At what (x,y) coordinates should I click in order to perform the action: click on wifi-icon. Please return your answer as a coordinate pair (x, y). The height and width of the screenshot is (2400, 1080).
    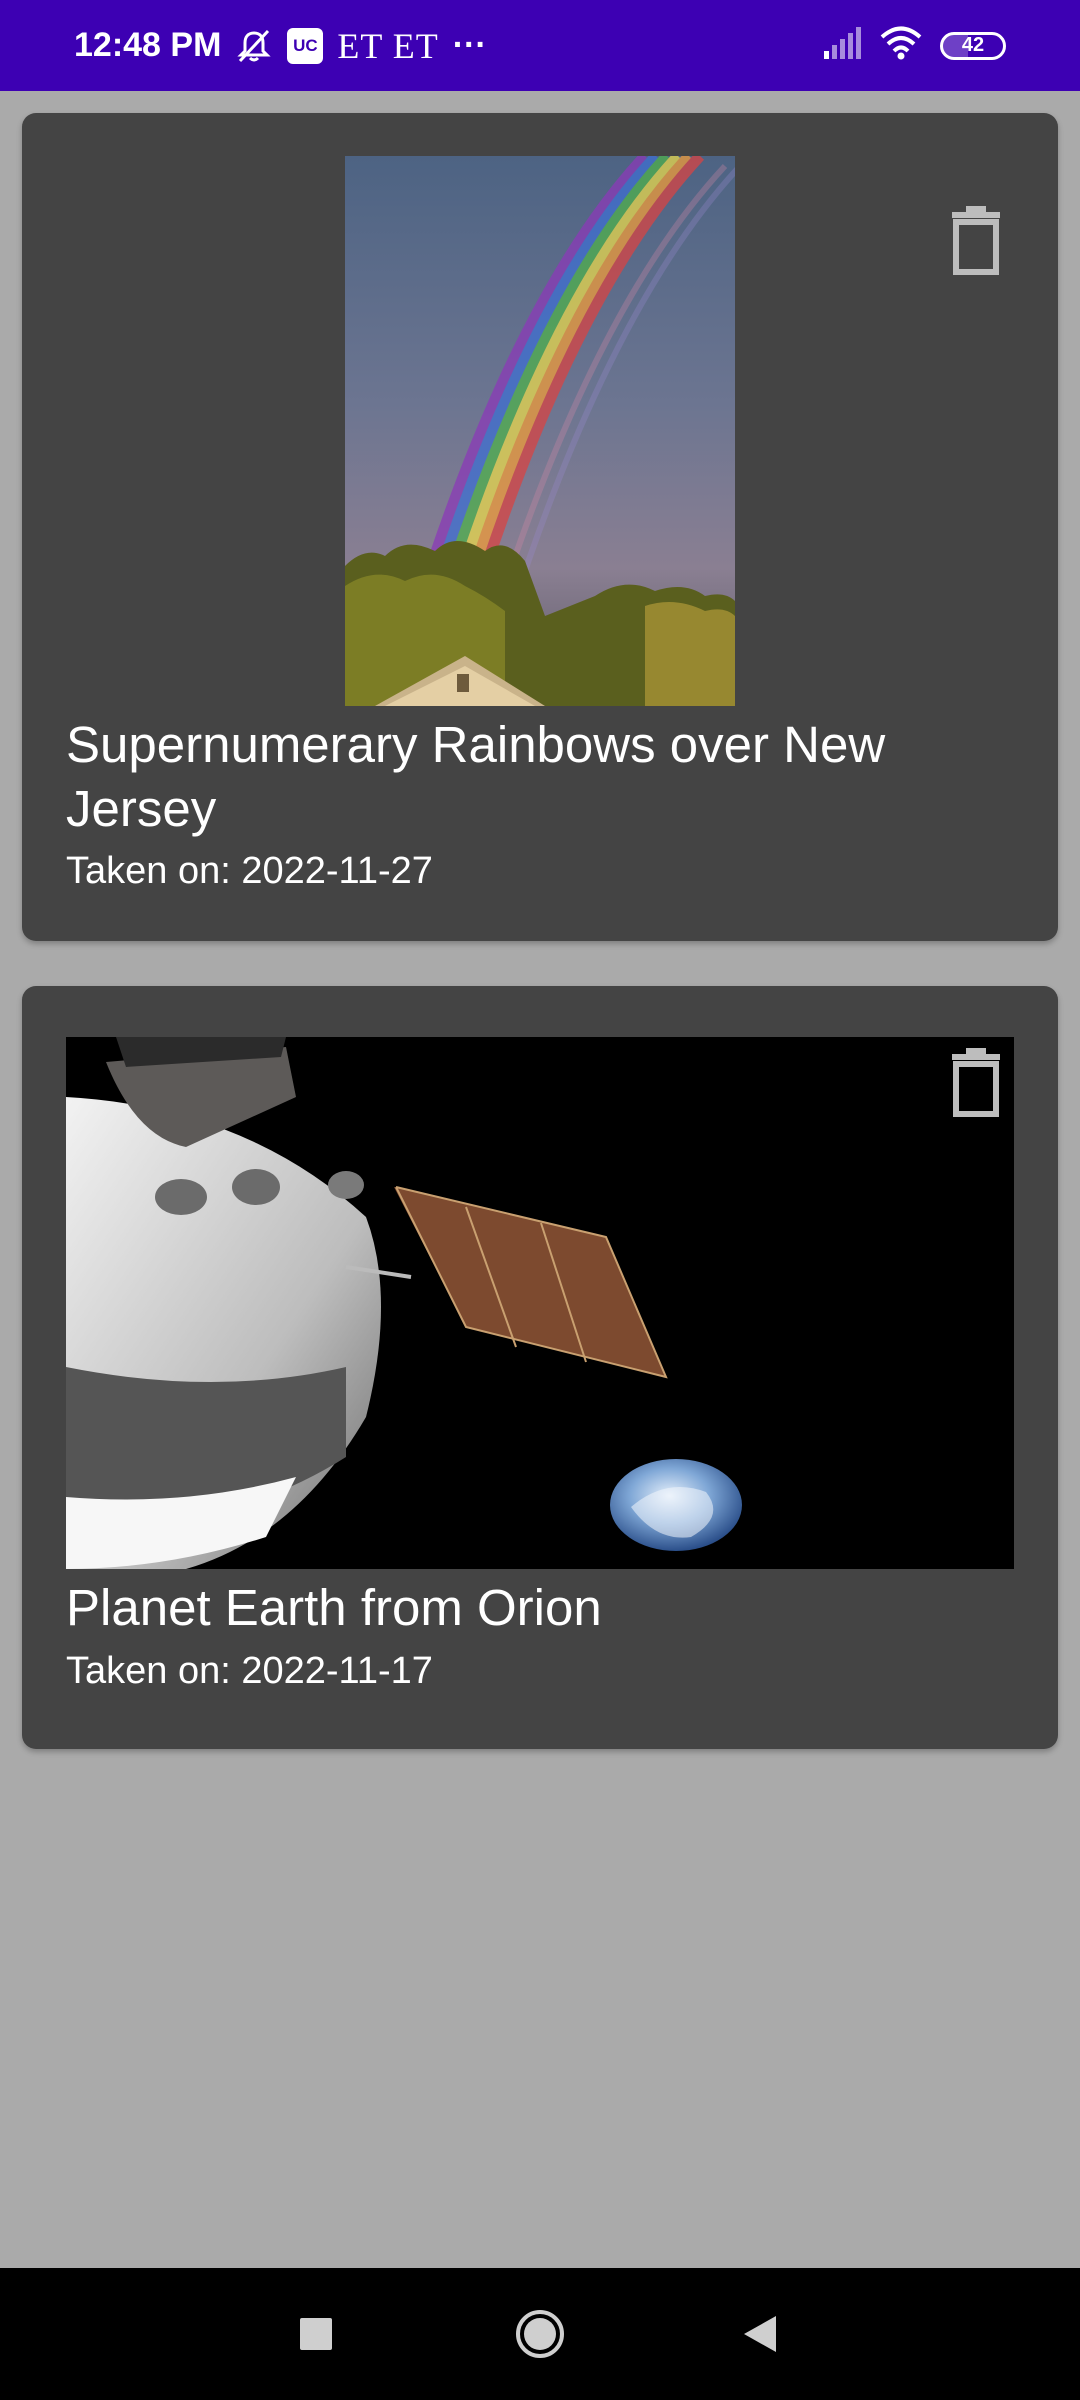
    Looking at the image, I should click on (901, 45).